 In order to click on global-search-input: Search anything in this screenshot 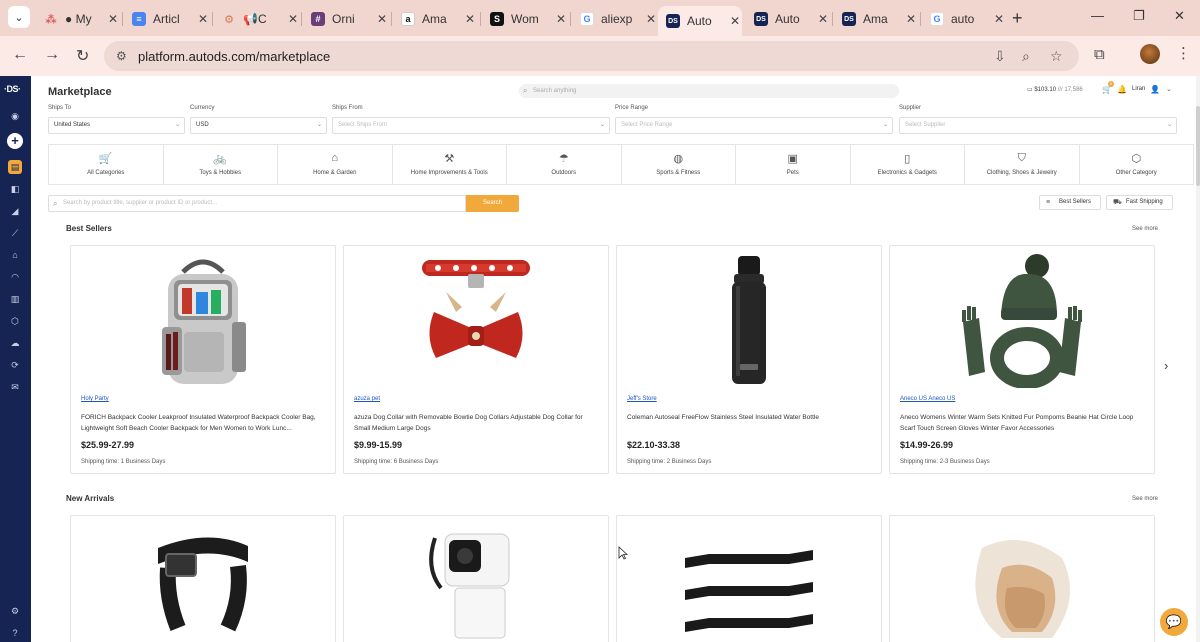, I will do `click(709, 91)`.